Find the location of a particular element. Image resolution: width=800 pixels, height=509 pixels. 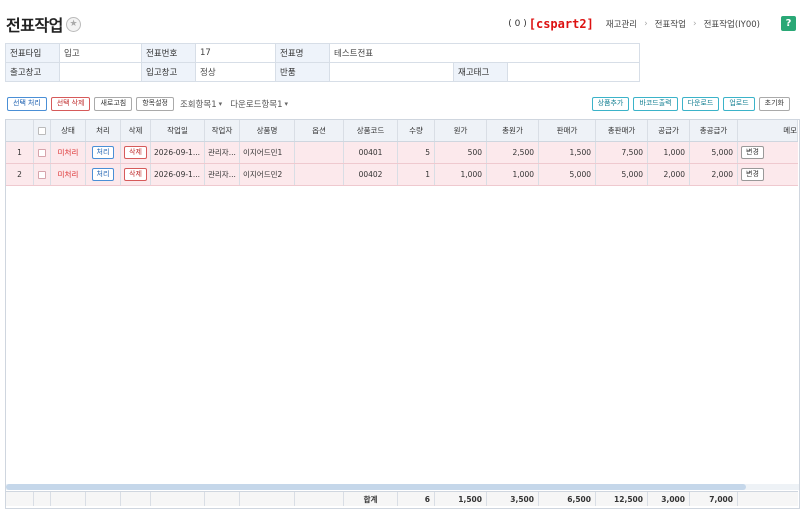

upload-button: 업로드 is located at coordinates (739, 104).